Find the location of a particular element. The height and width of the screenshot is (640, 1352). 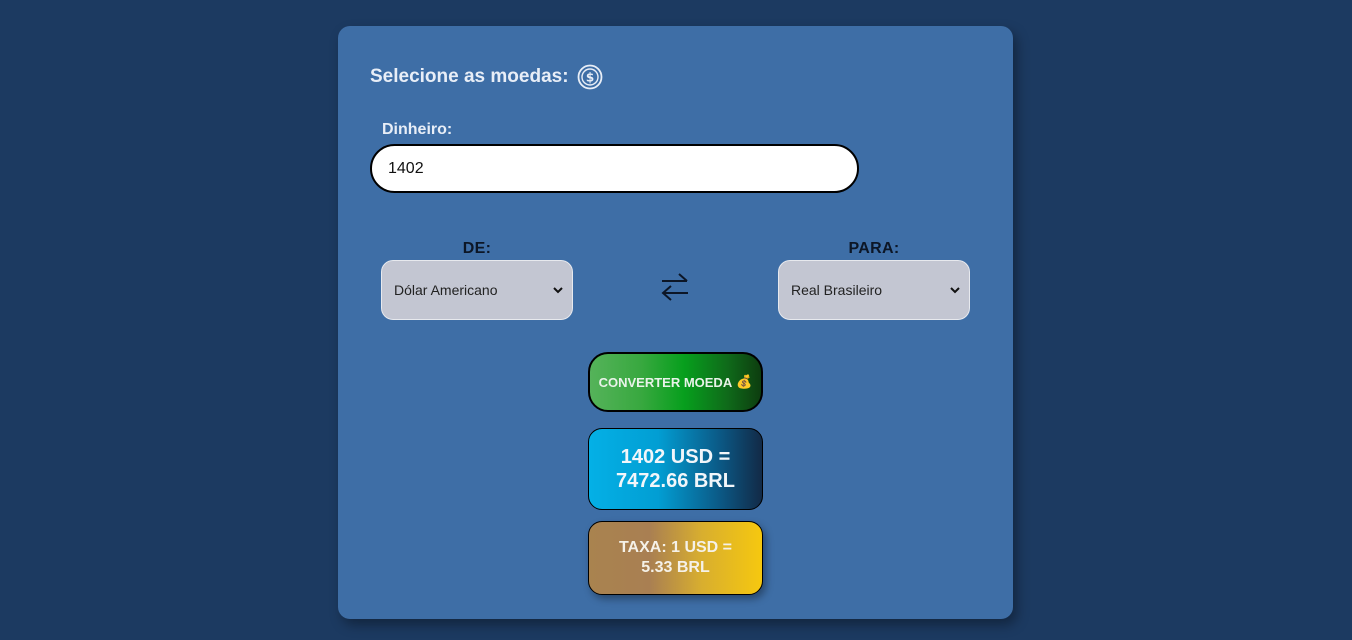

result-line-1: 1402 USD = is located at coordinates (675, 457).